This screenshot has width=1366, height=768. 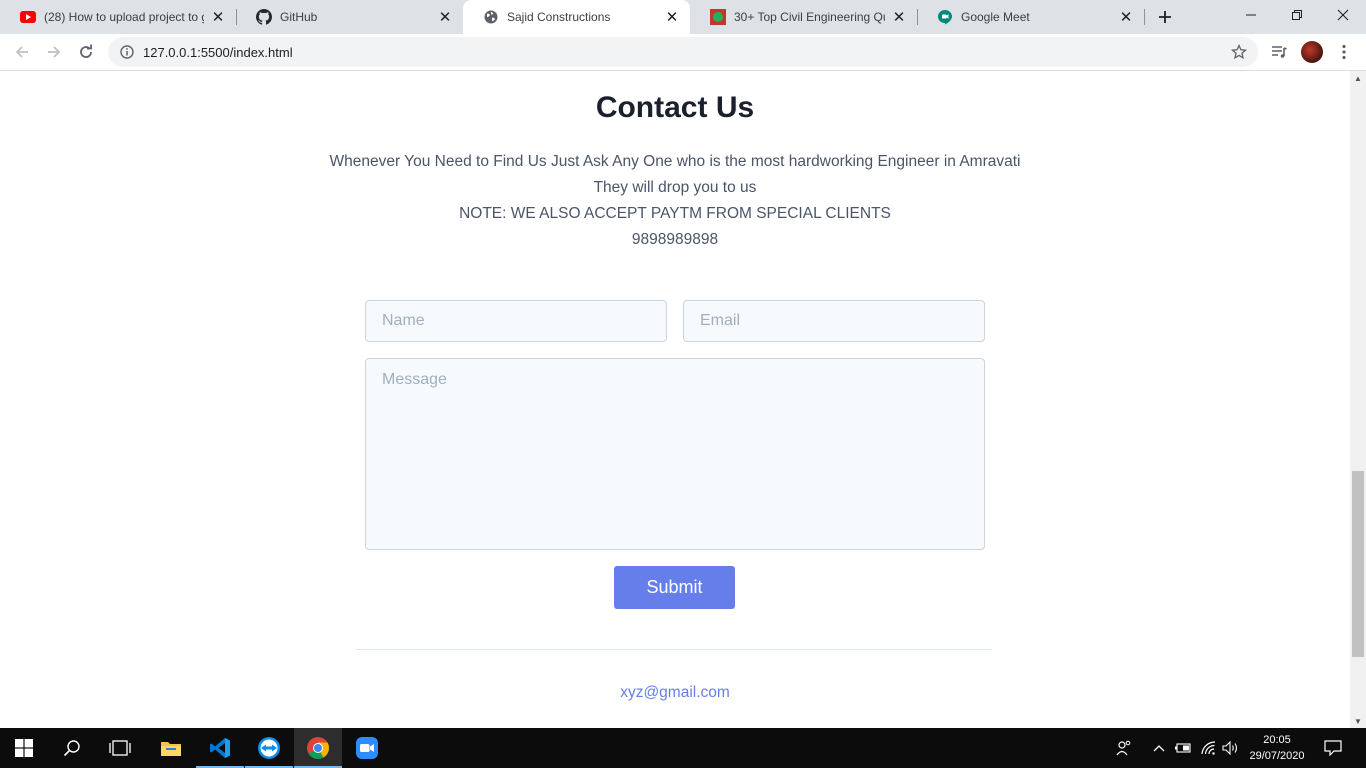 What do you see at coordinates (1239, 52) in the screenshot?
I see `bookmark-star-icon` at bounding box center [1239, 52].